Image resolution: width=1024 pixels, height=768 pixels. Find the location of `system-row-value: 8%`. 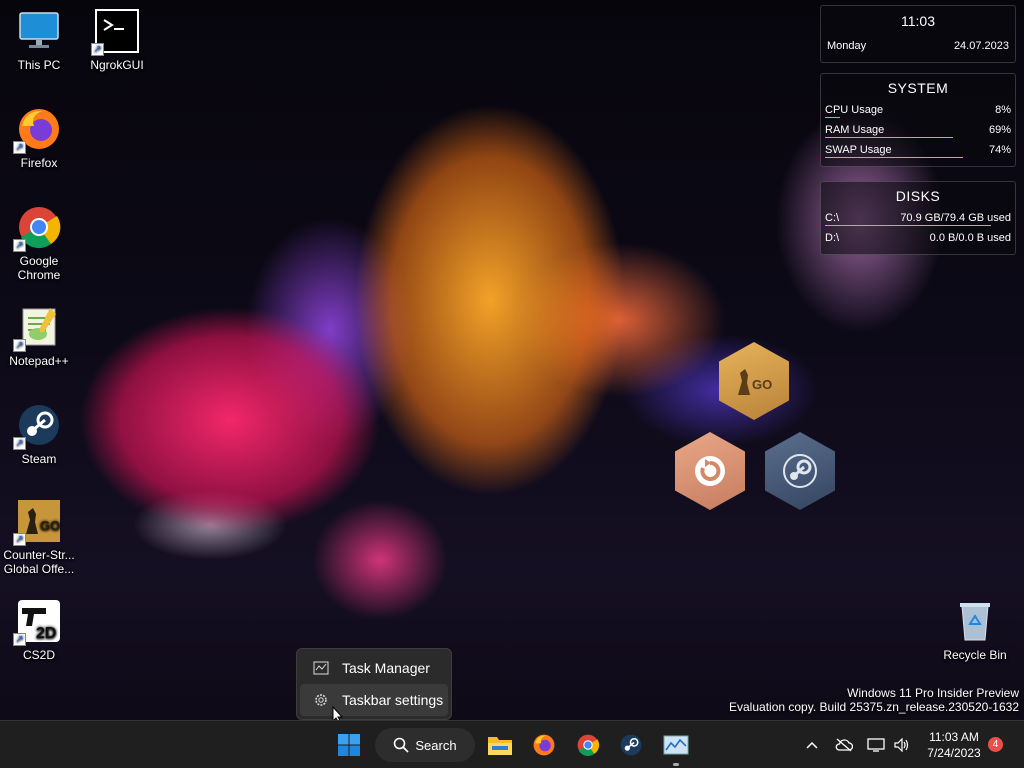

system-row-value: 8% is located at coordinates (1003, 110).